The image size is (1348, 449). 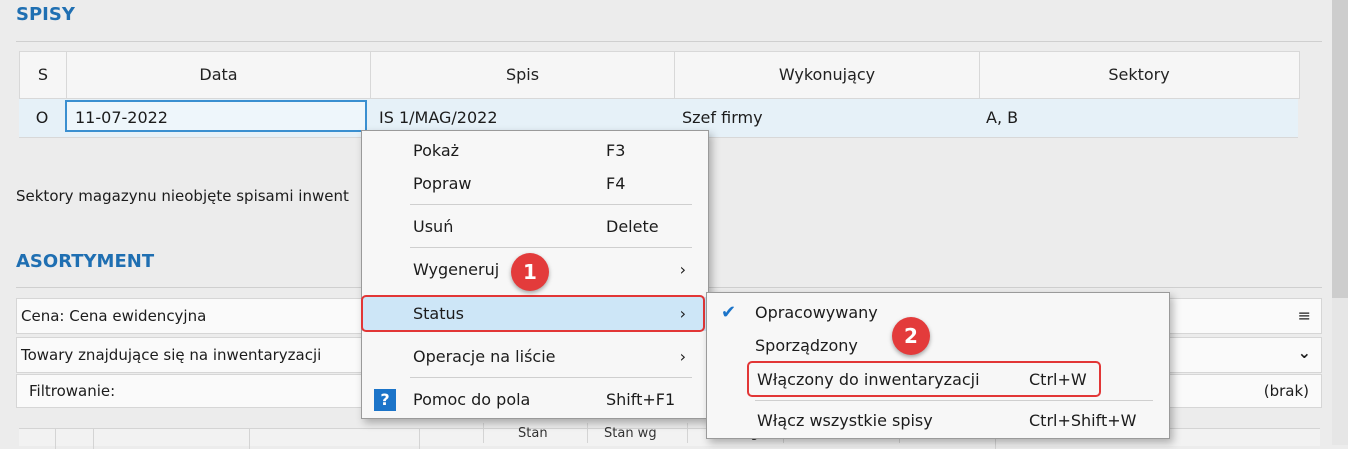 What do you see at coordinates (43, 75) in the screenshot?
I see `col-s: S` at bounding box center [43, 75].